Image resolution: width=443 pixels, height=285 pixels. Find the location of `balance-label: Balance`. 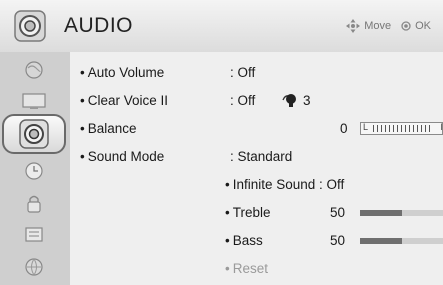

balance-label: Balance is located at coordinates (108, 128).